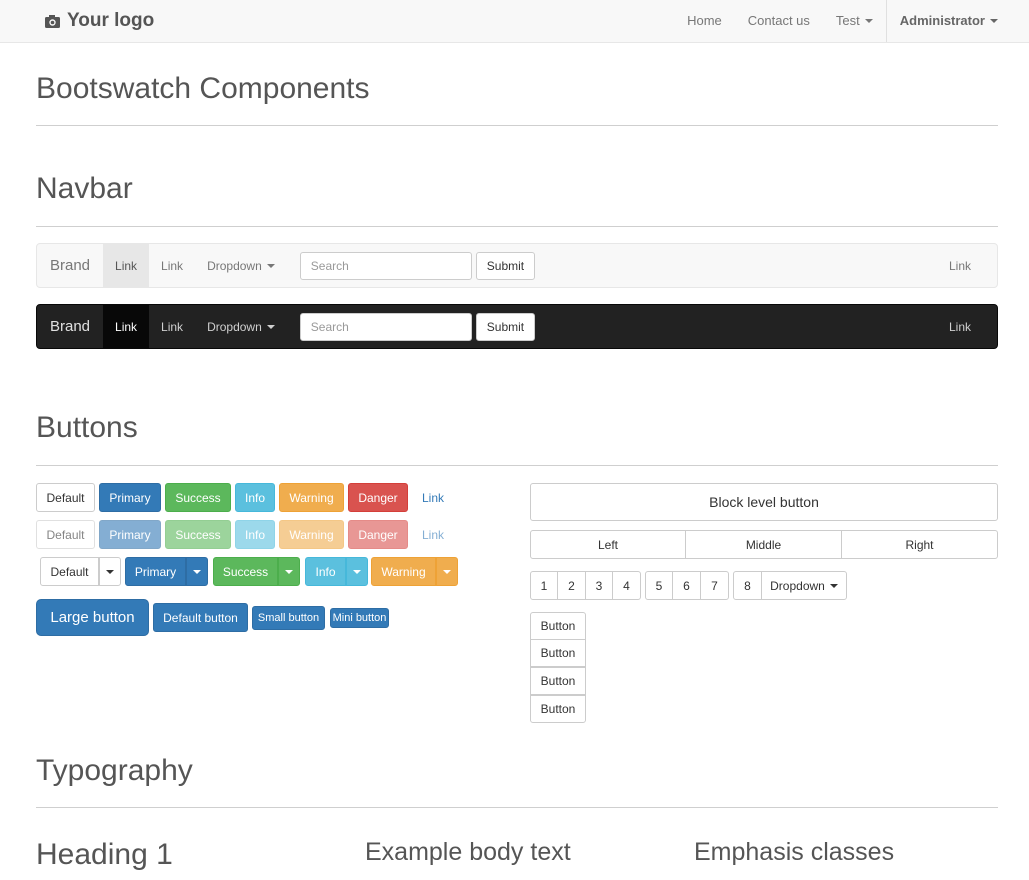 This screenshot has height=880, width=1029. I want to click on info-button: Info, so click(255, 497).